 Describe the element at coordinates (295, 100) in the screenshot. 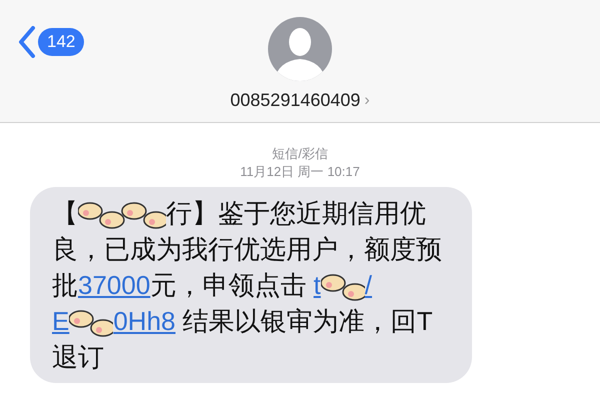

I see `contact-number: 0085291460409` at that location.